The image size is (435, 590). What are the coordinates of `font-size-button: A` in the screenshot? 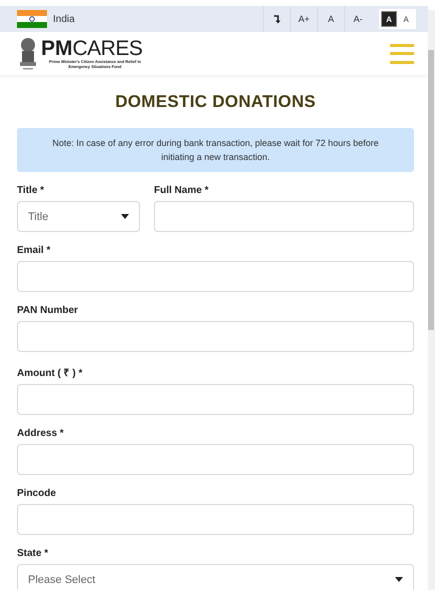 It's located at (330, 19).